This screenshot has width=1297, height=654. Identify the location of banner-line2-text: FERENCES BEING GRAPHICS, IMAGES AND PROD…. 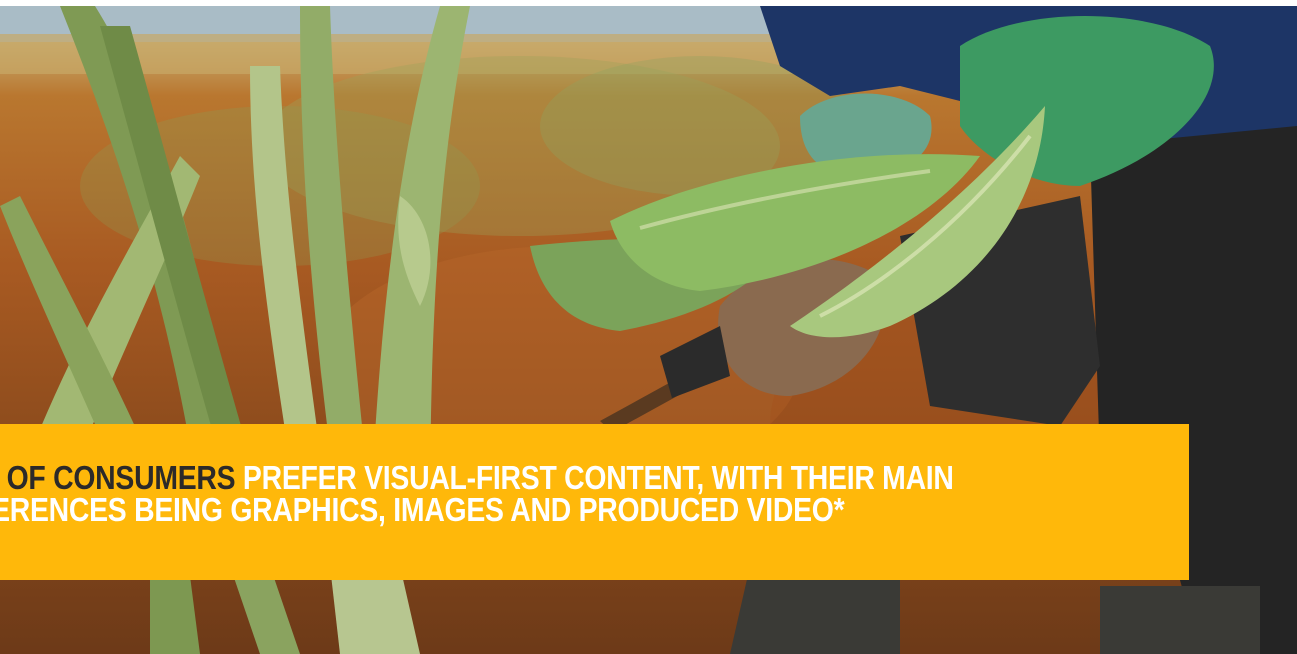
(422, 509).